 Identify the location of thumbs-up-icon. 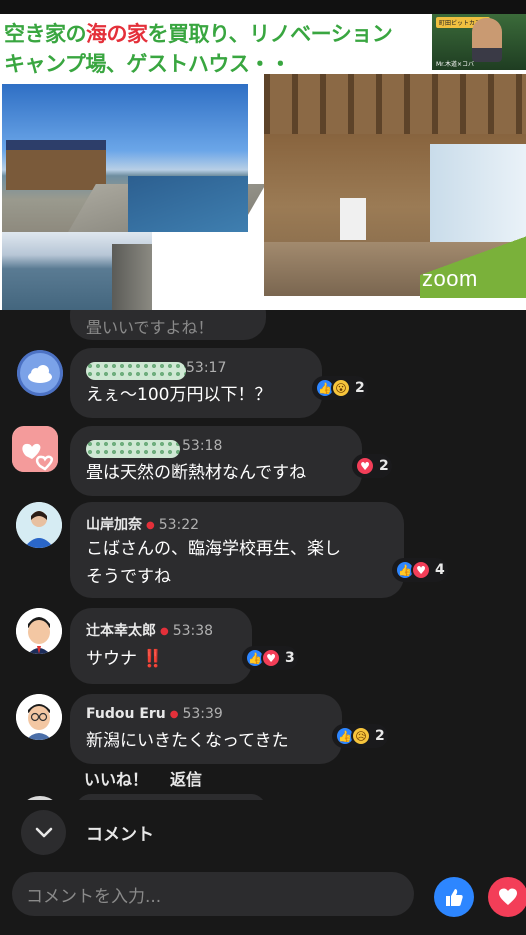
(454, 897).